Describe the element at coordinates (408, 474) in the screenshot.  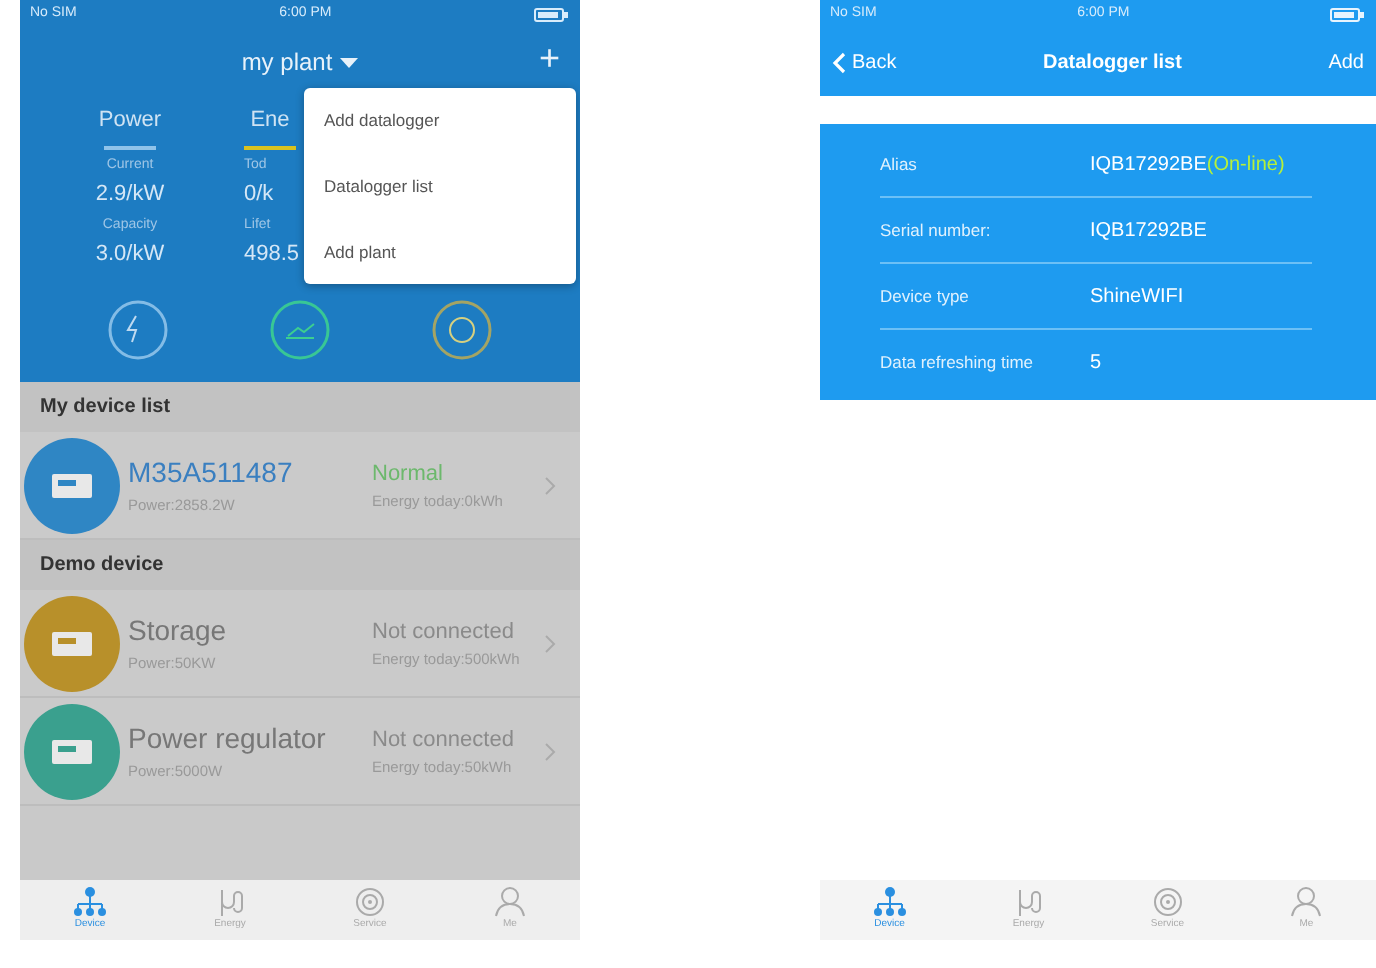
I see `status-text: Normal` at that location.